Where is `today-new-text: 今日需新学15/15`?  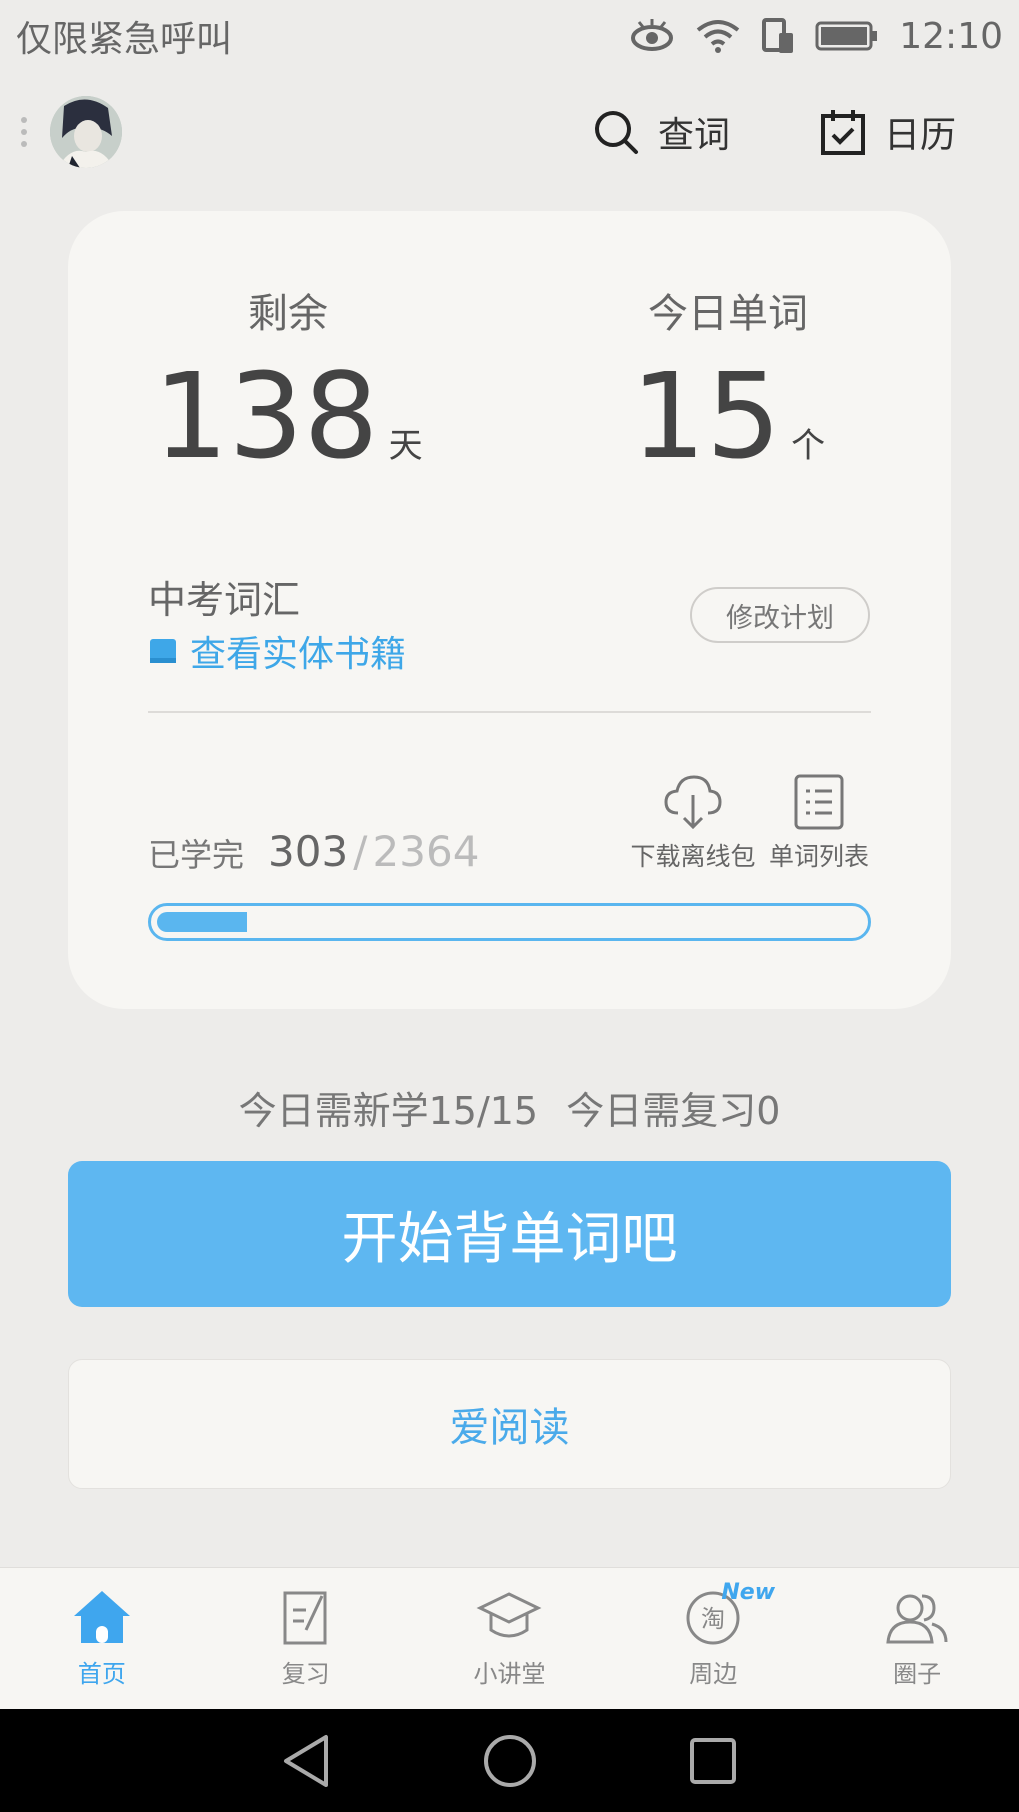 today-new-text: 今日需新学15/15 is located at coordinates (388, 1111).